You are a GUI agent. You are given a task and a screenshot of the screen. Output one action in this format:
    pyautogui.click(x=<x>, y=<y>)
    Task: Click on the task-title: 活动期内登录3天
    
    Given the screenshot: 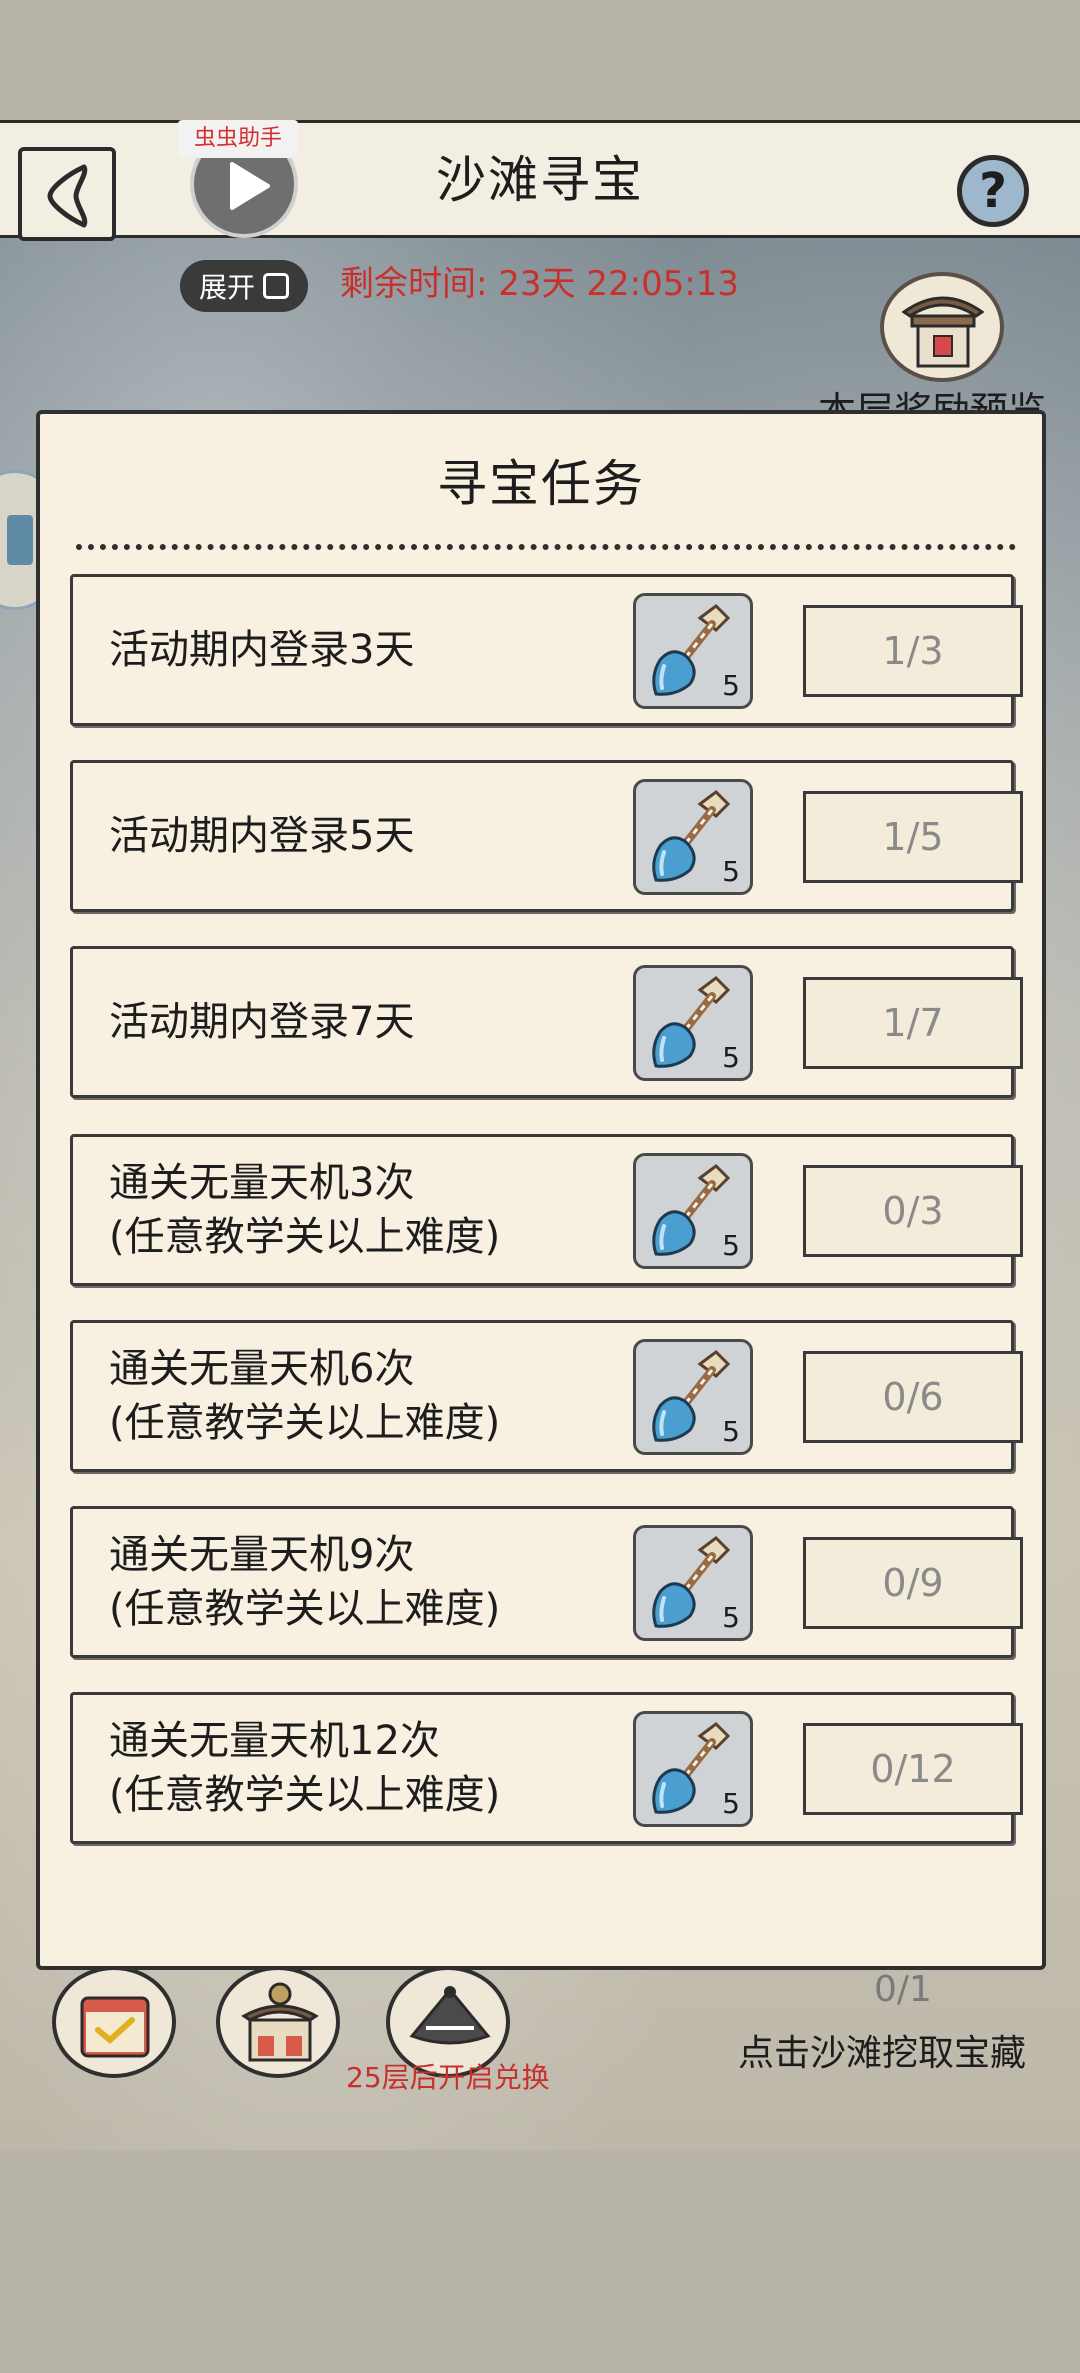 What is the action you would take?
    pyautogui.click(x=262, y=650)
    